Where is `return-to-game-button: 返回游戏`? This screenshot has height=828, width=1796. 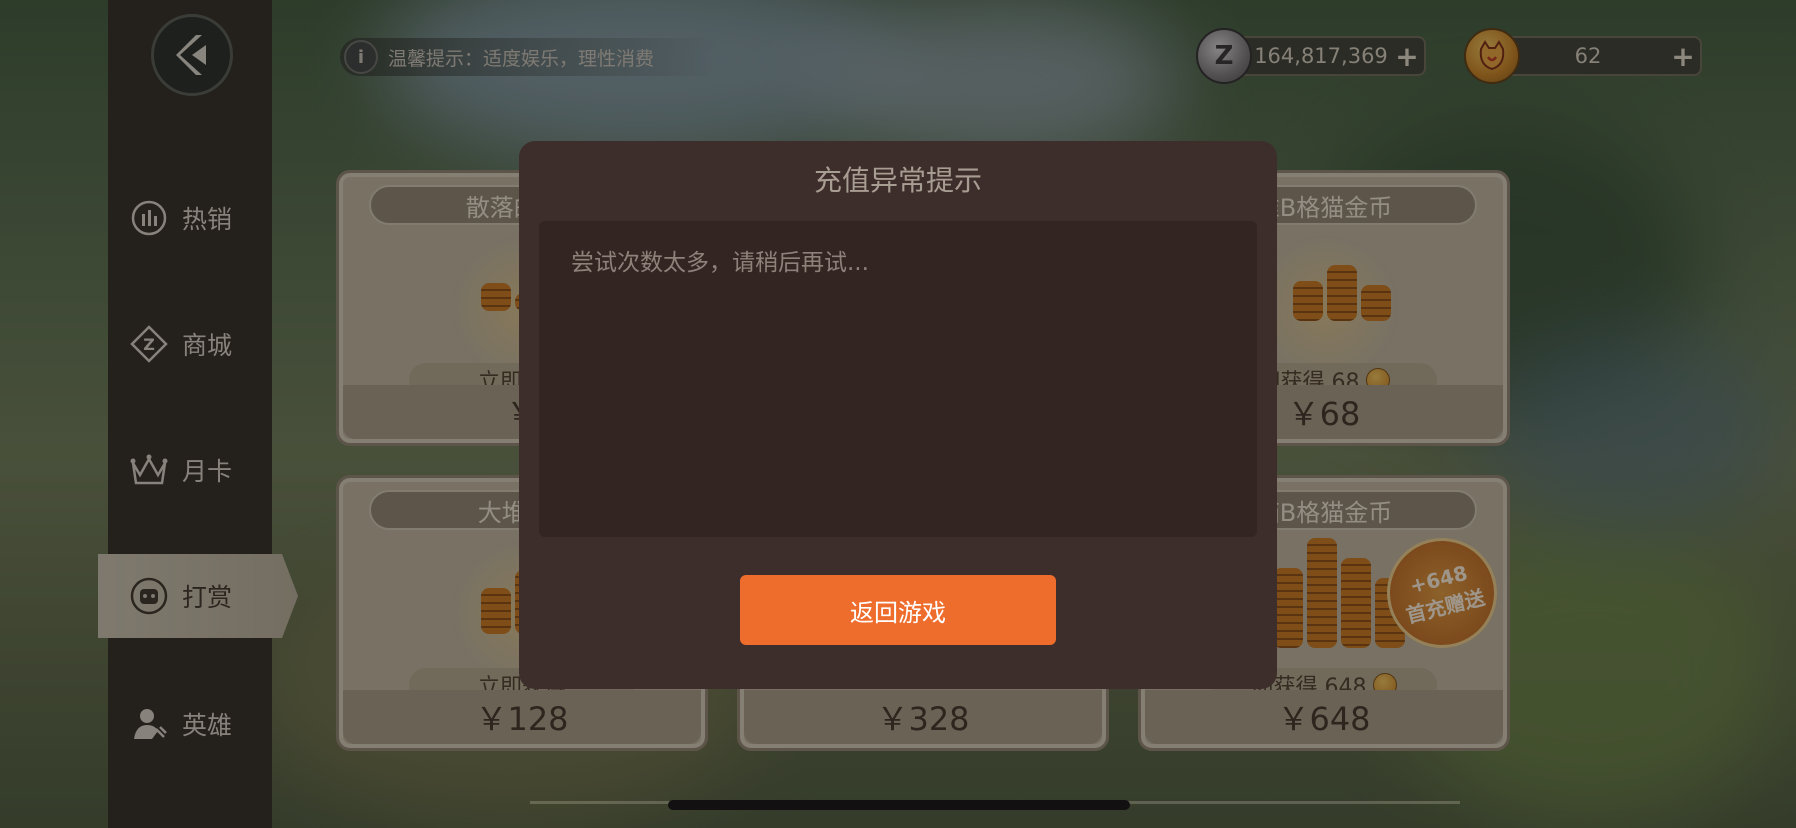
return-to-game-button: 返回游戏 is located at coordinates (898, 610).